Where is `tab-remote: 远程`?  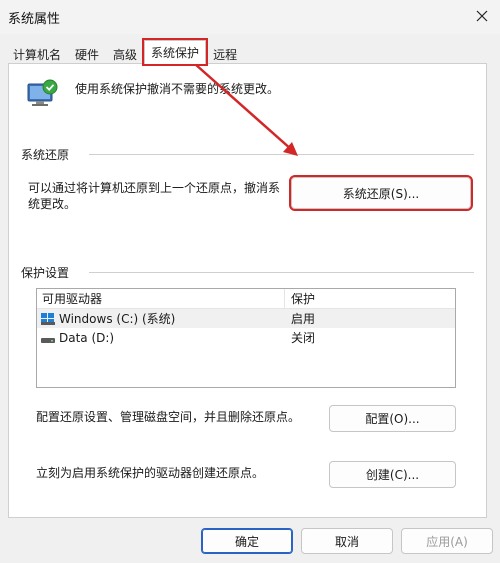 tab-remote: 远程 is located at coordinates (225, 53).